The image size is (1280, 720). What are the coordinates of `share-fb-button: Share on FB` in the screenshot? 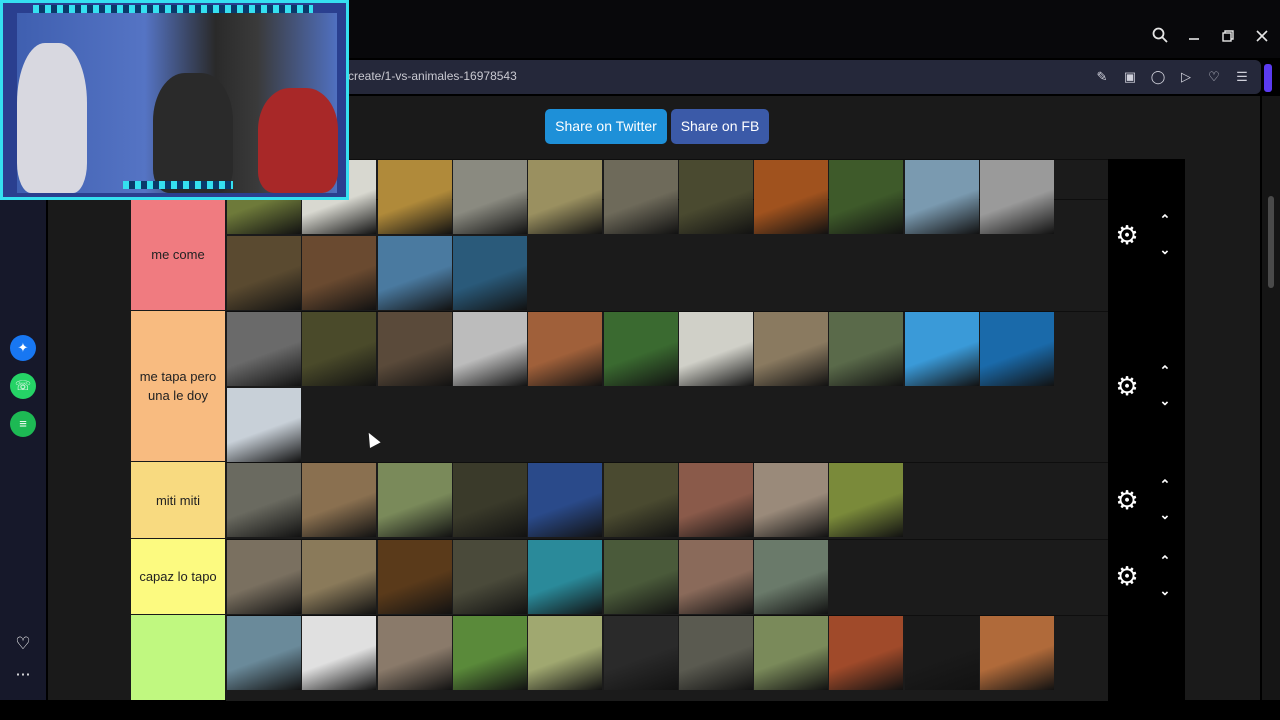 It's located at (720, 126).